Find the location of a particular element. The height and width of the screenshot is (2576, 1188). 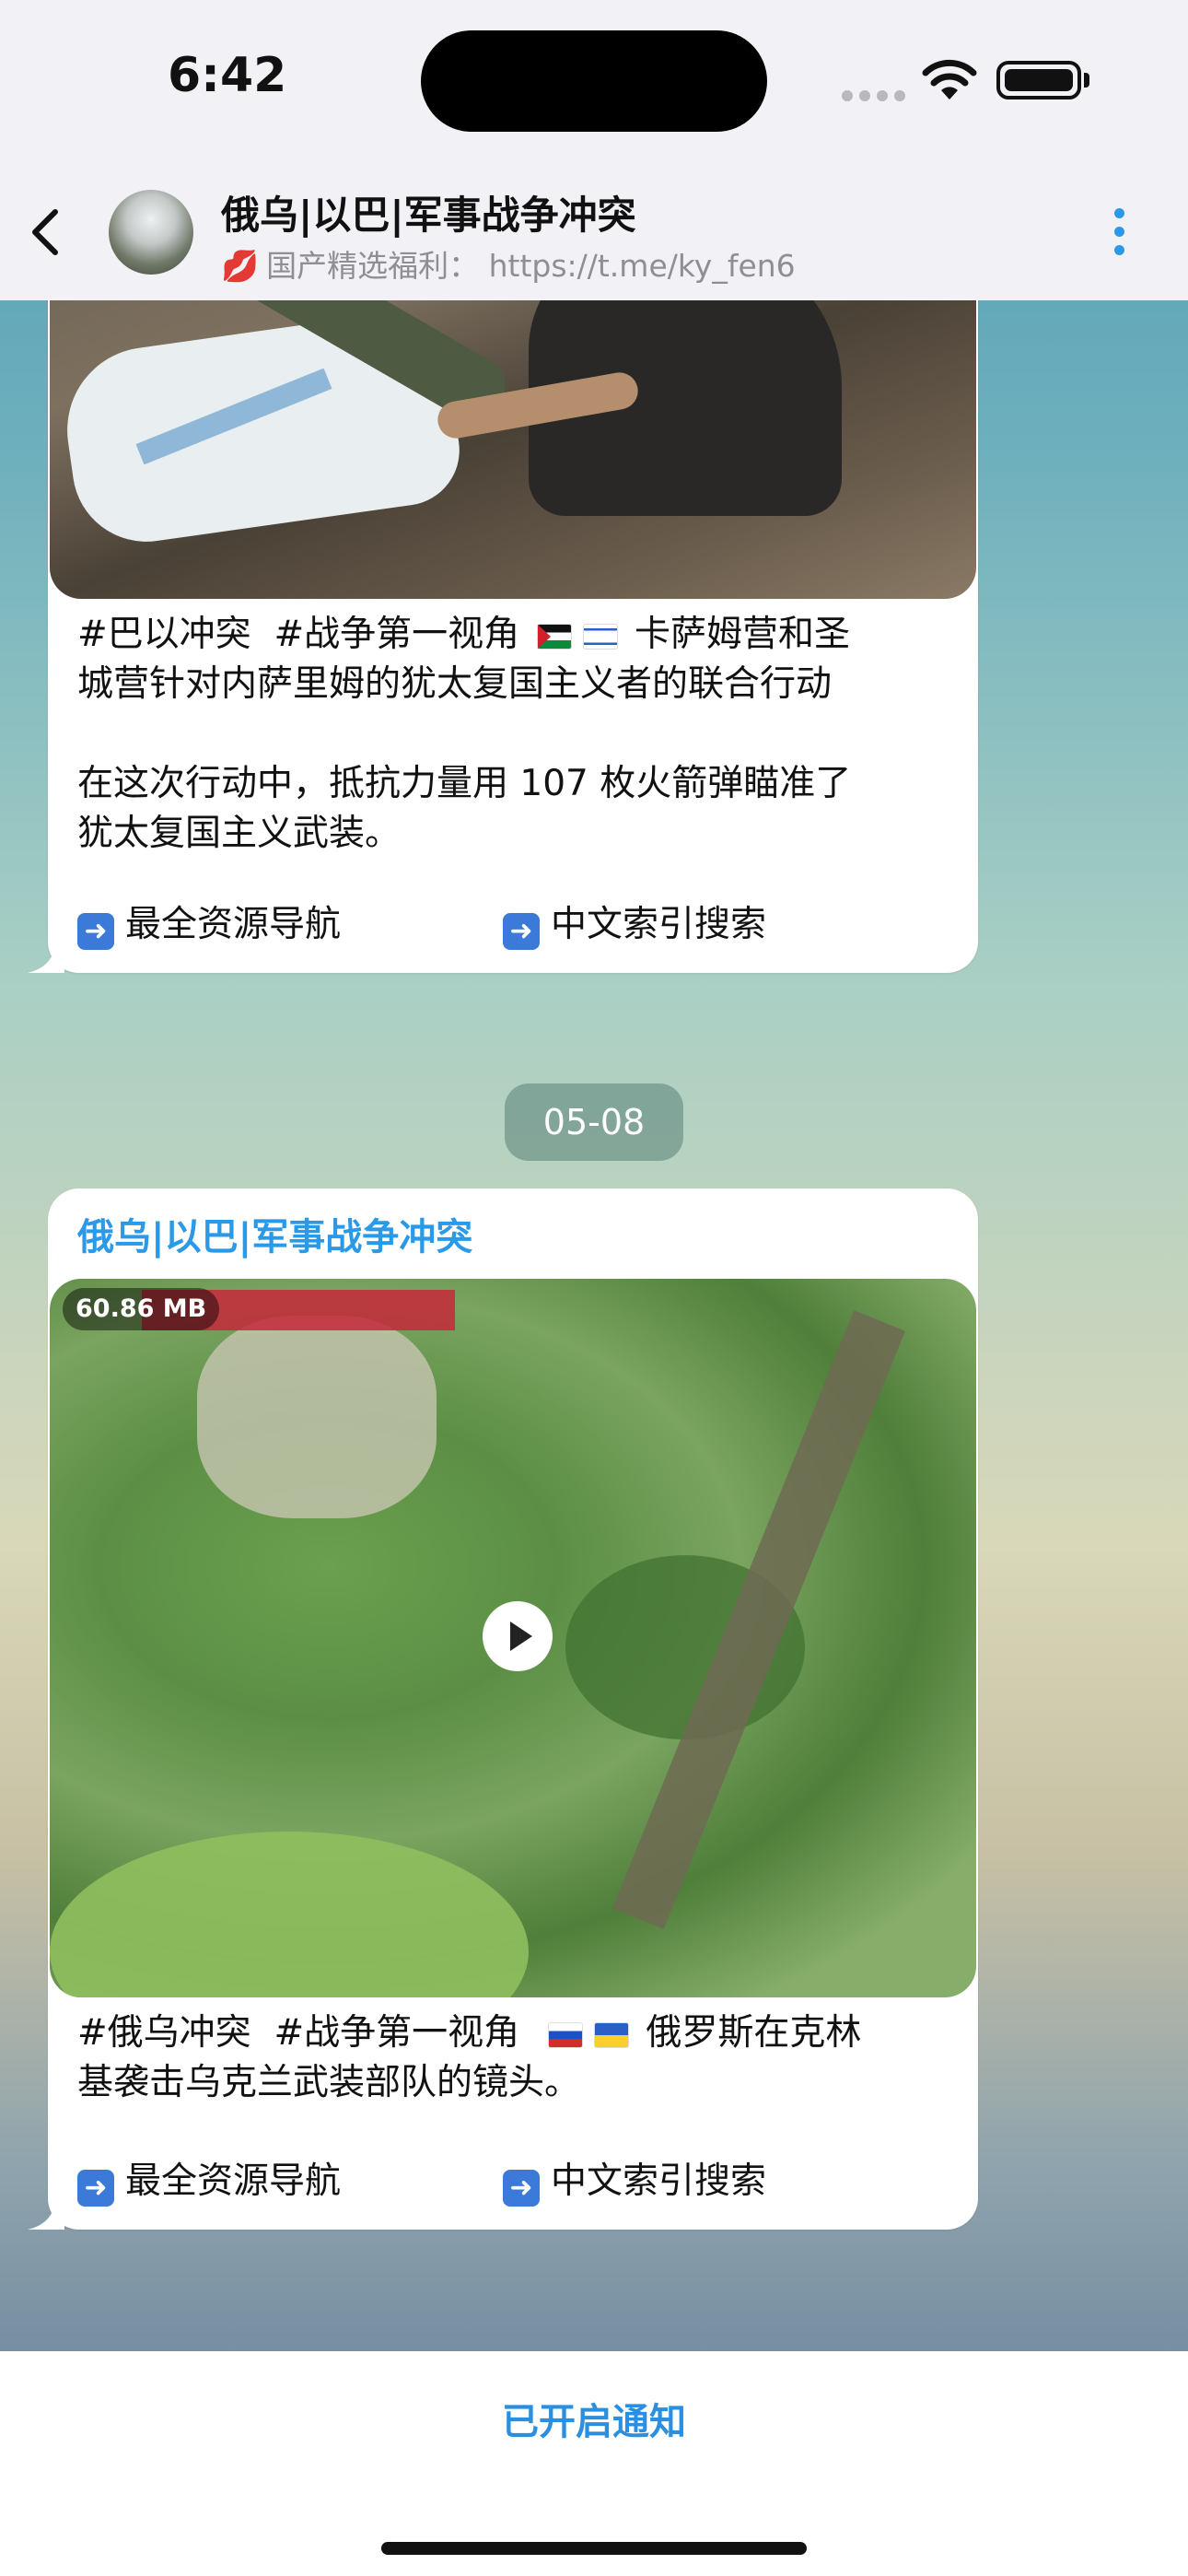

text-line: 卡萨姆营和圣 is located at coordinates (736, 634).